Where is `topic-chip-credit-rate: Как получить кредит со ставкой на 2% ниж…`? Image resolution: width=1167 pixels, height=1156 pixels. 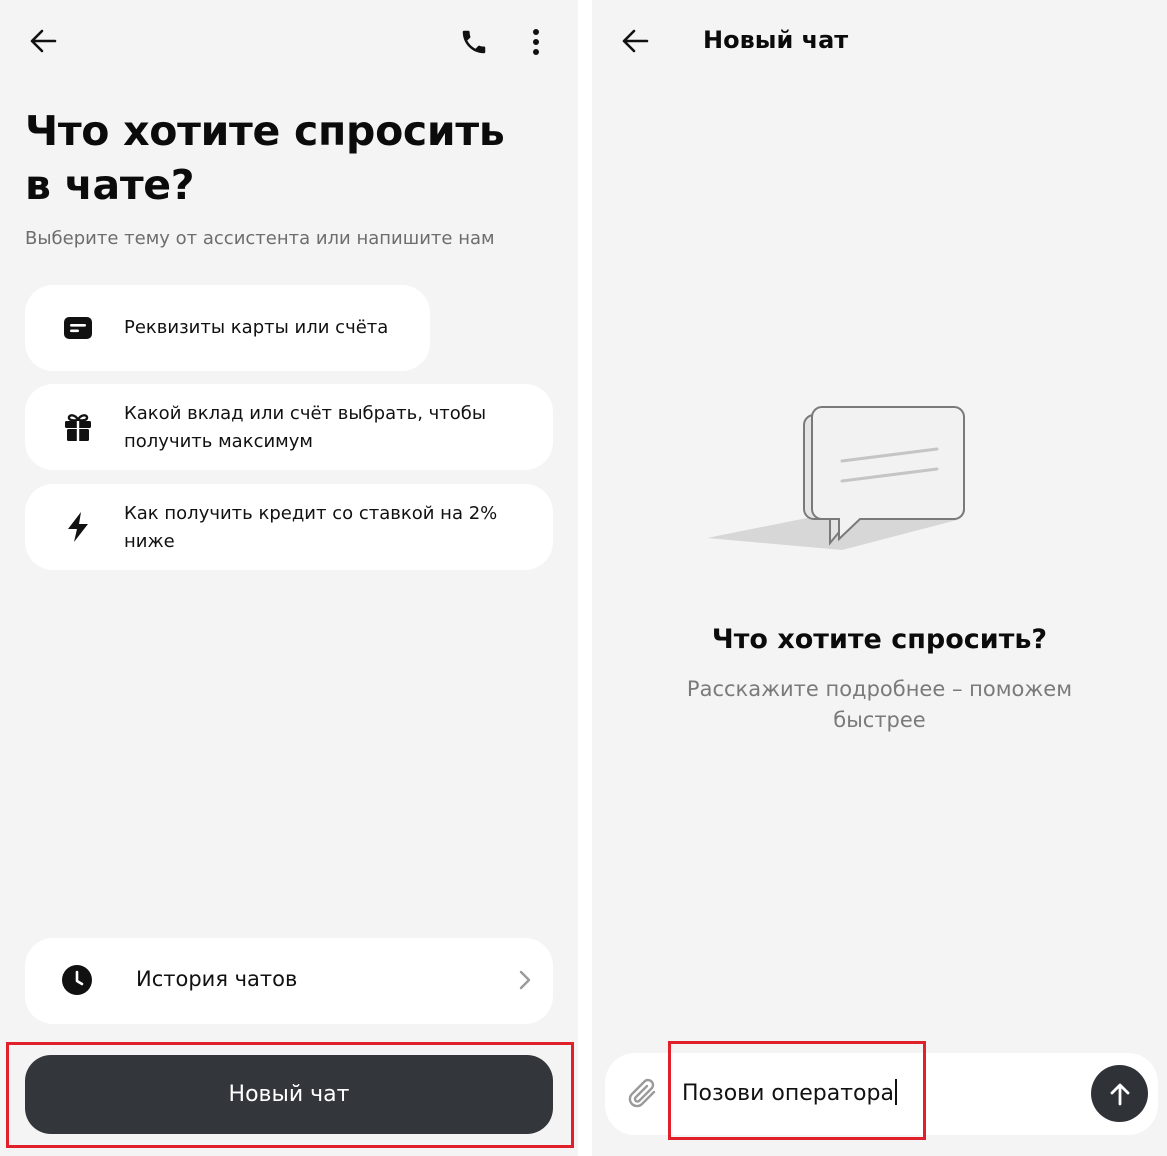 topic-chip-credit-rate: Как получить кредит со ставкой на 2% ниж… is located at coordinates (289, 527).